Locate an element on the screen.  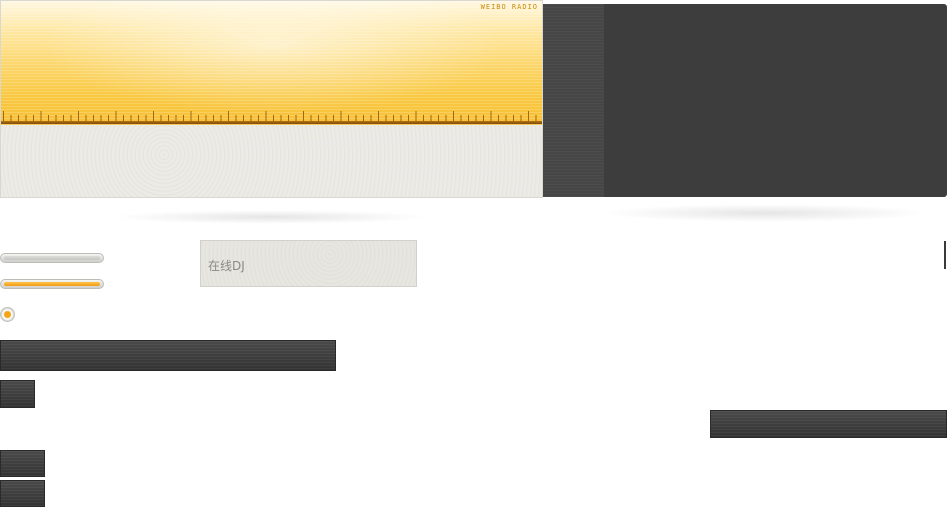
playback-progress-bar is located at coordinates (52, 284).